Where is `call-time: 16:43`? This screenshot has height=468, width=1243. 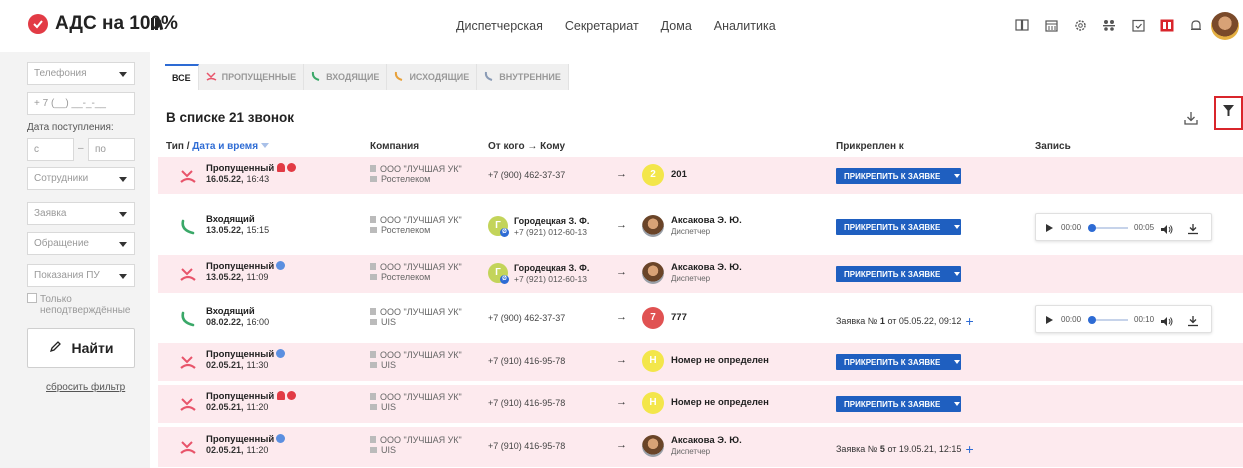
call-time: 16:43 is located at coordinates (258, 179).